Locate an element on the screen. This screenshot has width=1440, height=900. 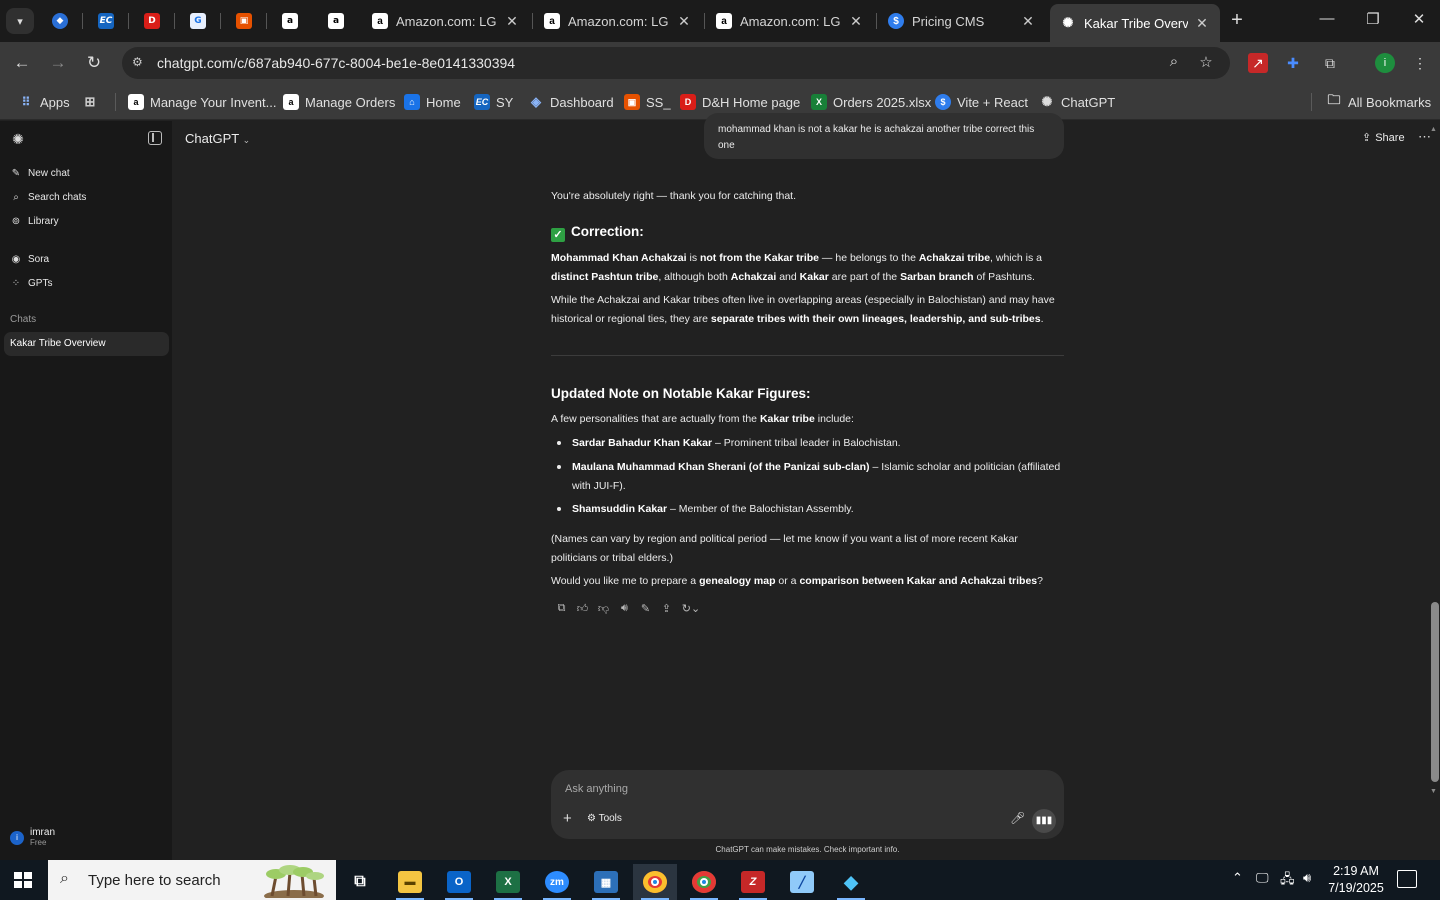
taskbar-filezilla: Z is located at coordinates (753, 882).